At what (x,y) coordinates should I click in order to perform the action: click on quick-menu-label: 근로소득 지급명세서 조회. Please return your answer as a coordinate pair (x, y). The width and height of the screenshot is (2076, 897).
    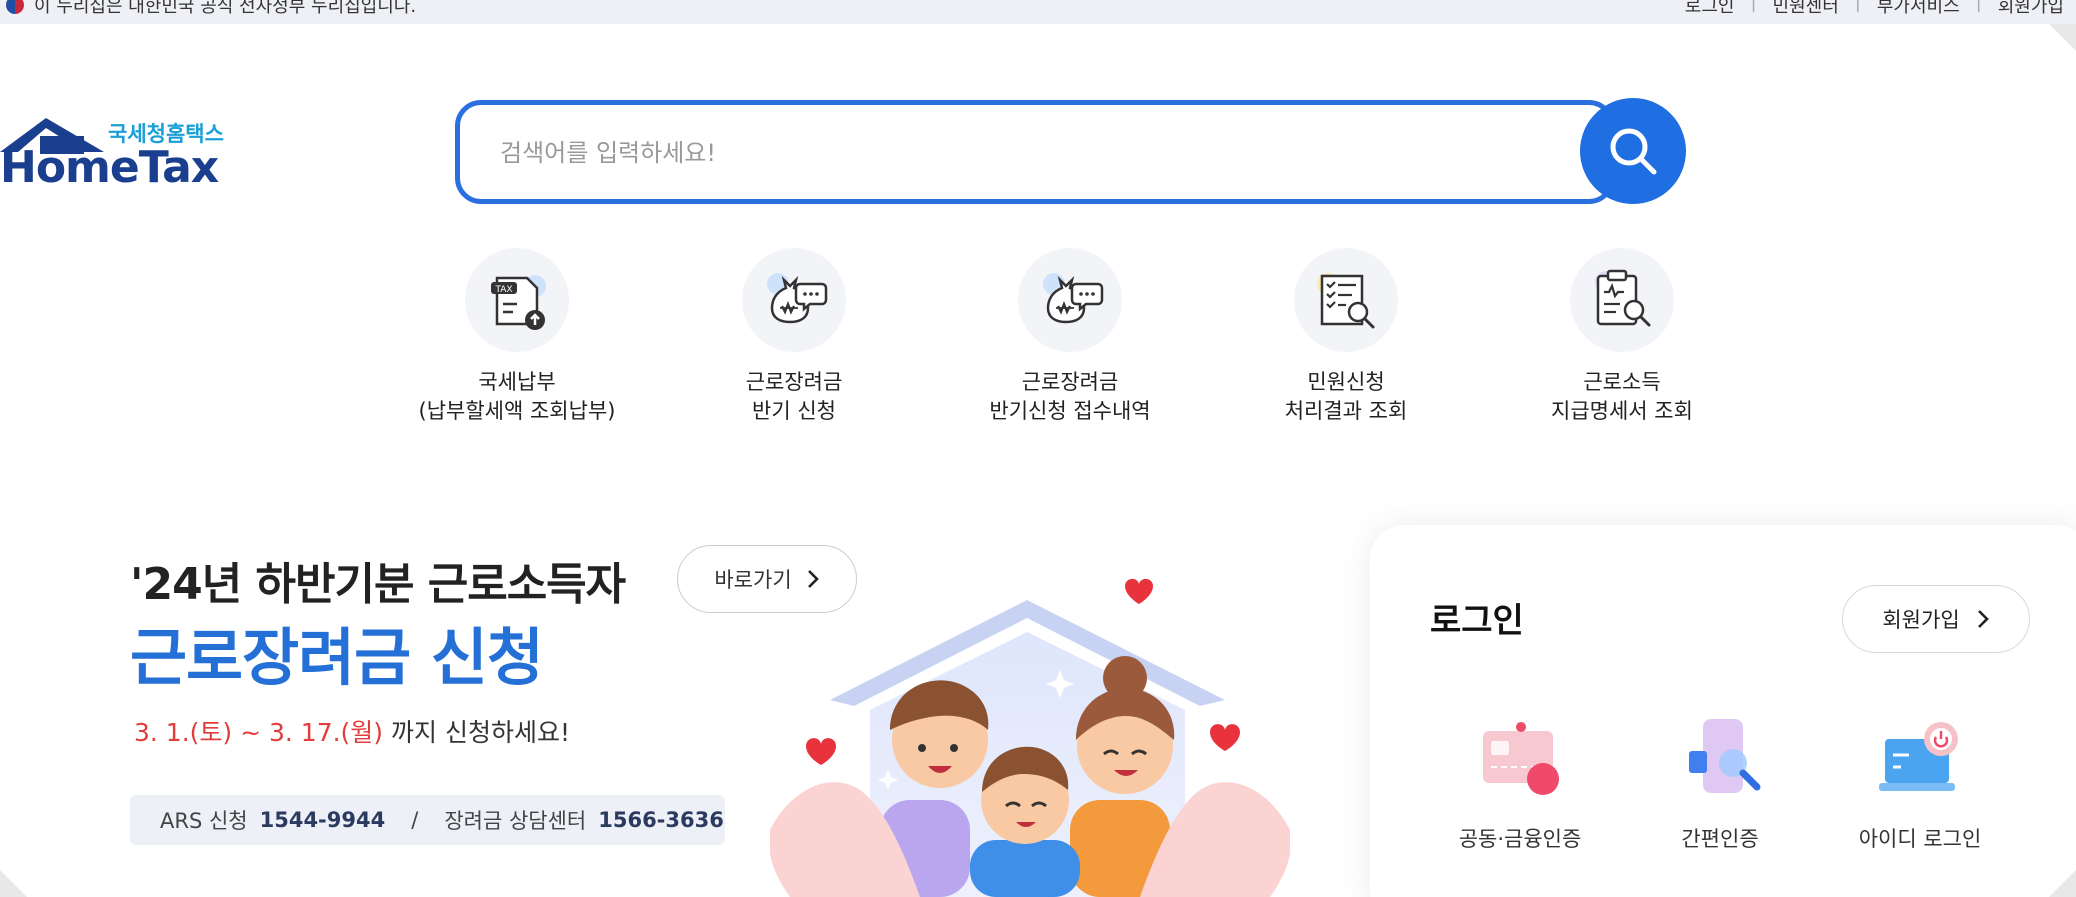
    Looking at the image, I should click on (1622, 396).